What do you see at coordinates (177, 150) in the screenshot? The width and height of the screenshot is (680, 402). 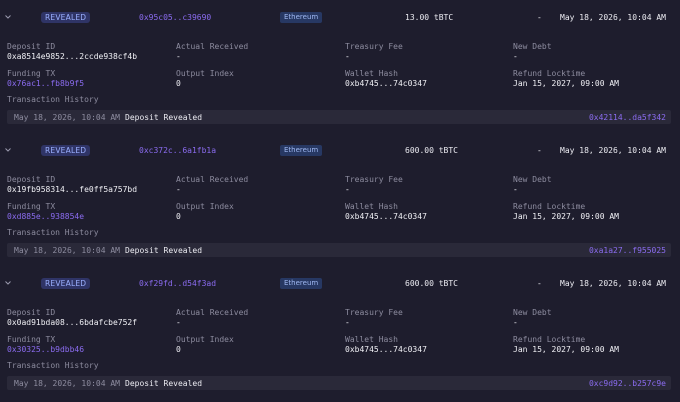 I see `deposit-hash-link: 0xc372c..6a1fb1a` at bounding box center [177, 150].